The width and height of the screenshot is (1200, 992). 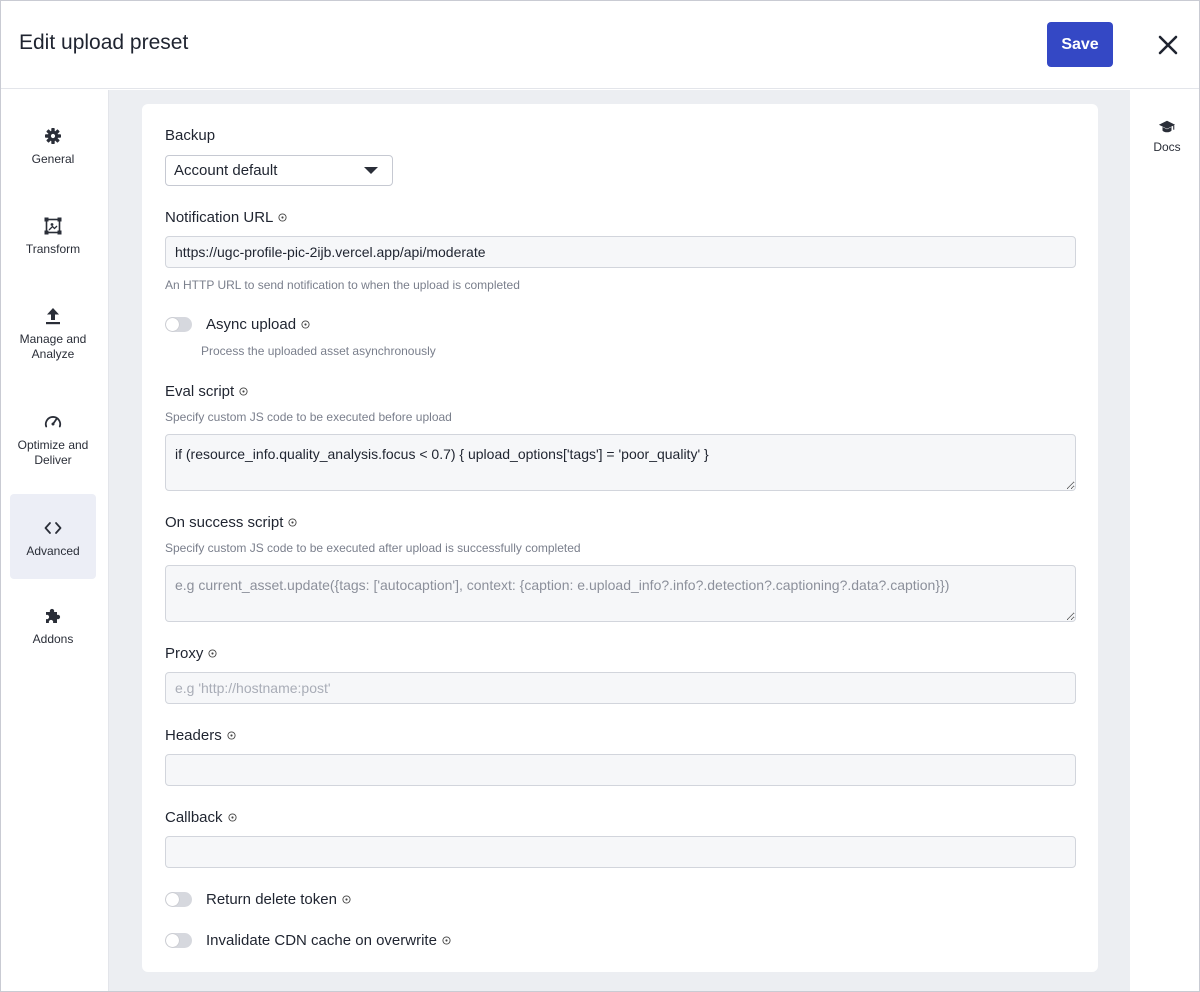 I want to click on sidebar-item-label: Manage and Analyze, so click(x=53, y=346).